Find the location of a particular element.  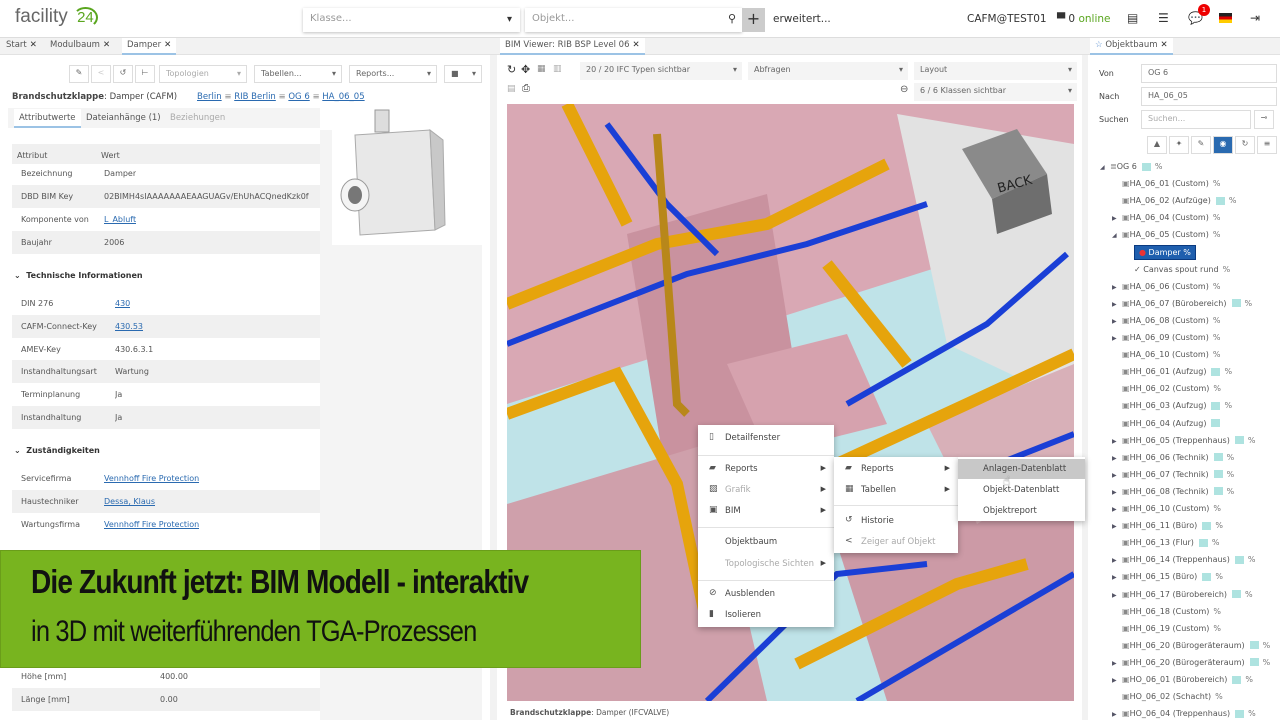

tree-item: ✓ Canvas spout rund% is located at coordinates (1177, 273).